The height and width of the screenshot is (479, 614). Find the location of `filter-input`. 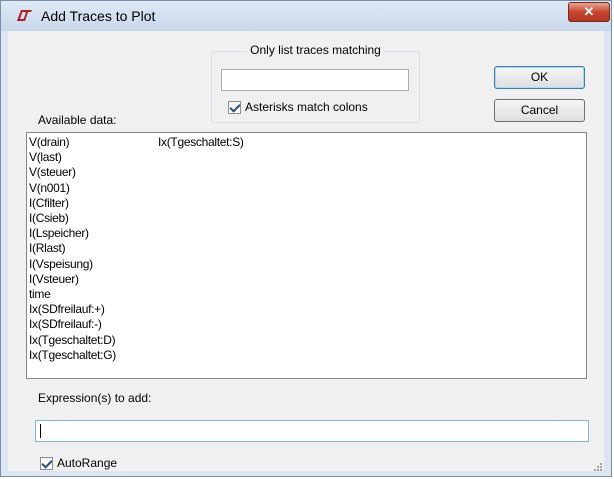

filter-input is located at coordinates (315, 80).